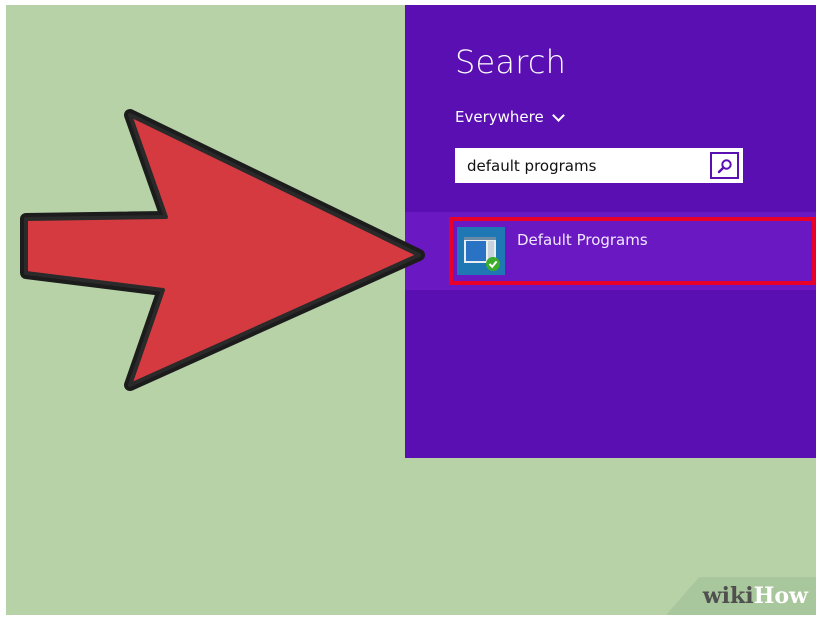 The height and width of the screenshot is (620, 820). What do you see at coordinates (780, 596) in the screenshot?
I see `watermark-part2: How` at bounding box center [780, 596].